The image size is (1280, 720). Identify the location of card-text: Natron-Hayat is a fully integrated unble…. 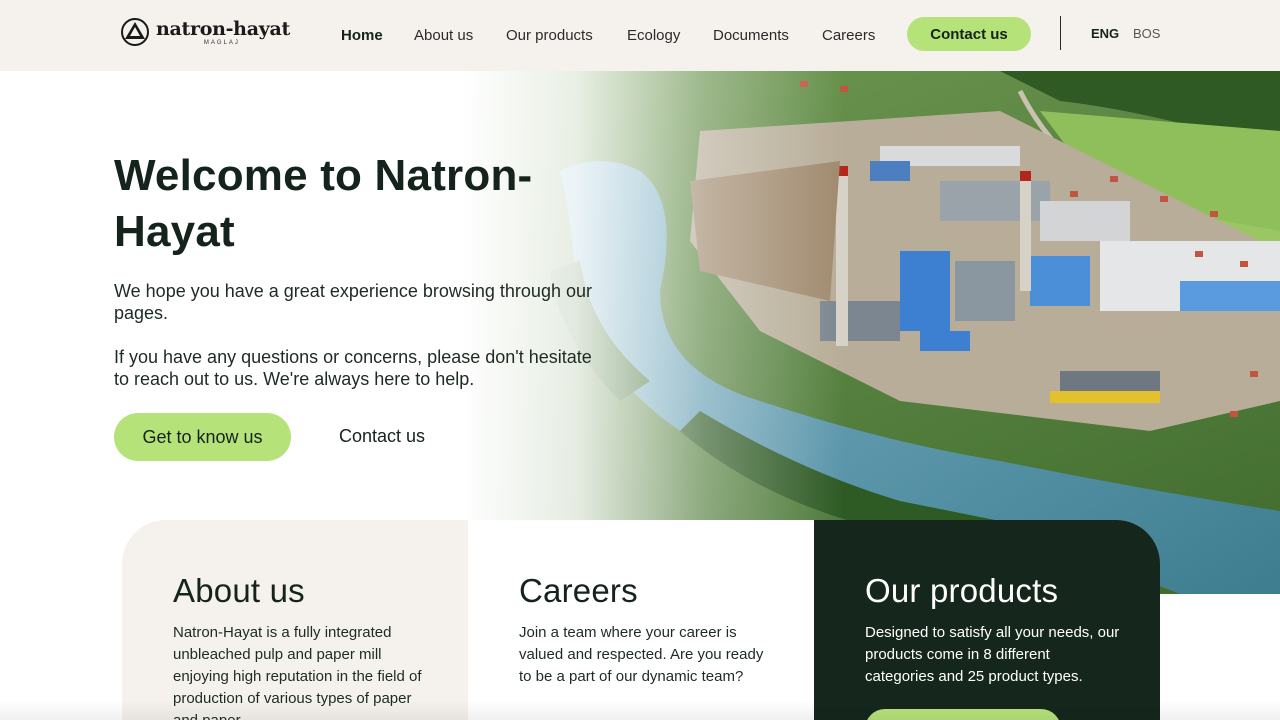
(297, 672).